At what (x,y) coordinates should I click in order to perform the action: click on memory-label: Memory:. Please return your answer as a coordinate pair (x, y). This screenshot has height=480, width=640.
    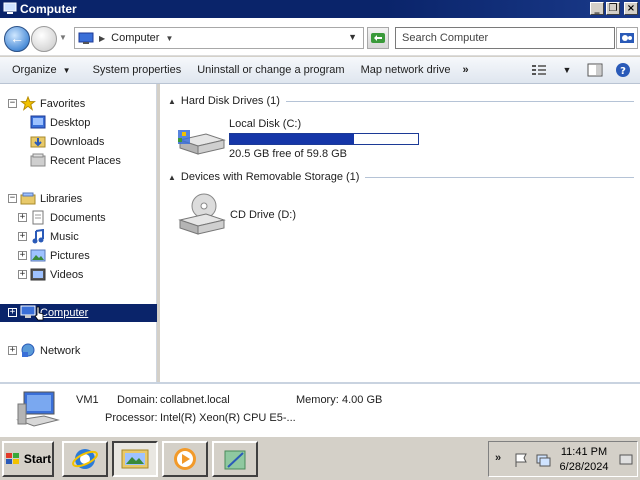
    Looking at the image, I should click on (317, 400).